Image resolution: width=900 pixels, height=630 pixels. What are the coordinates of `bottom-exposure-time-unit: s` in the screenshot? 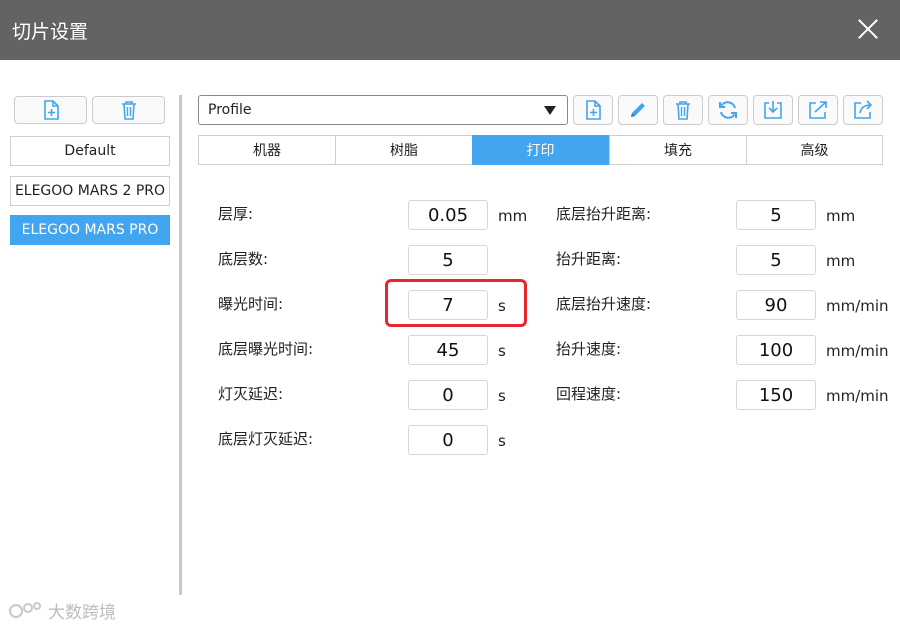 It's located at (502, 351).